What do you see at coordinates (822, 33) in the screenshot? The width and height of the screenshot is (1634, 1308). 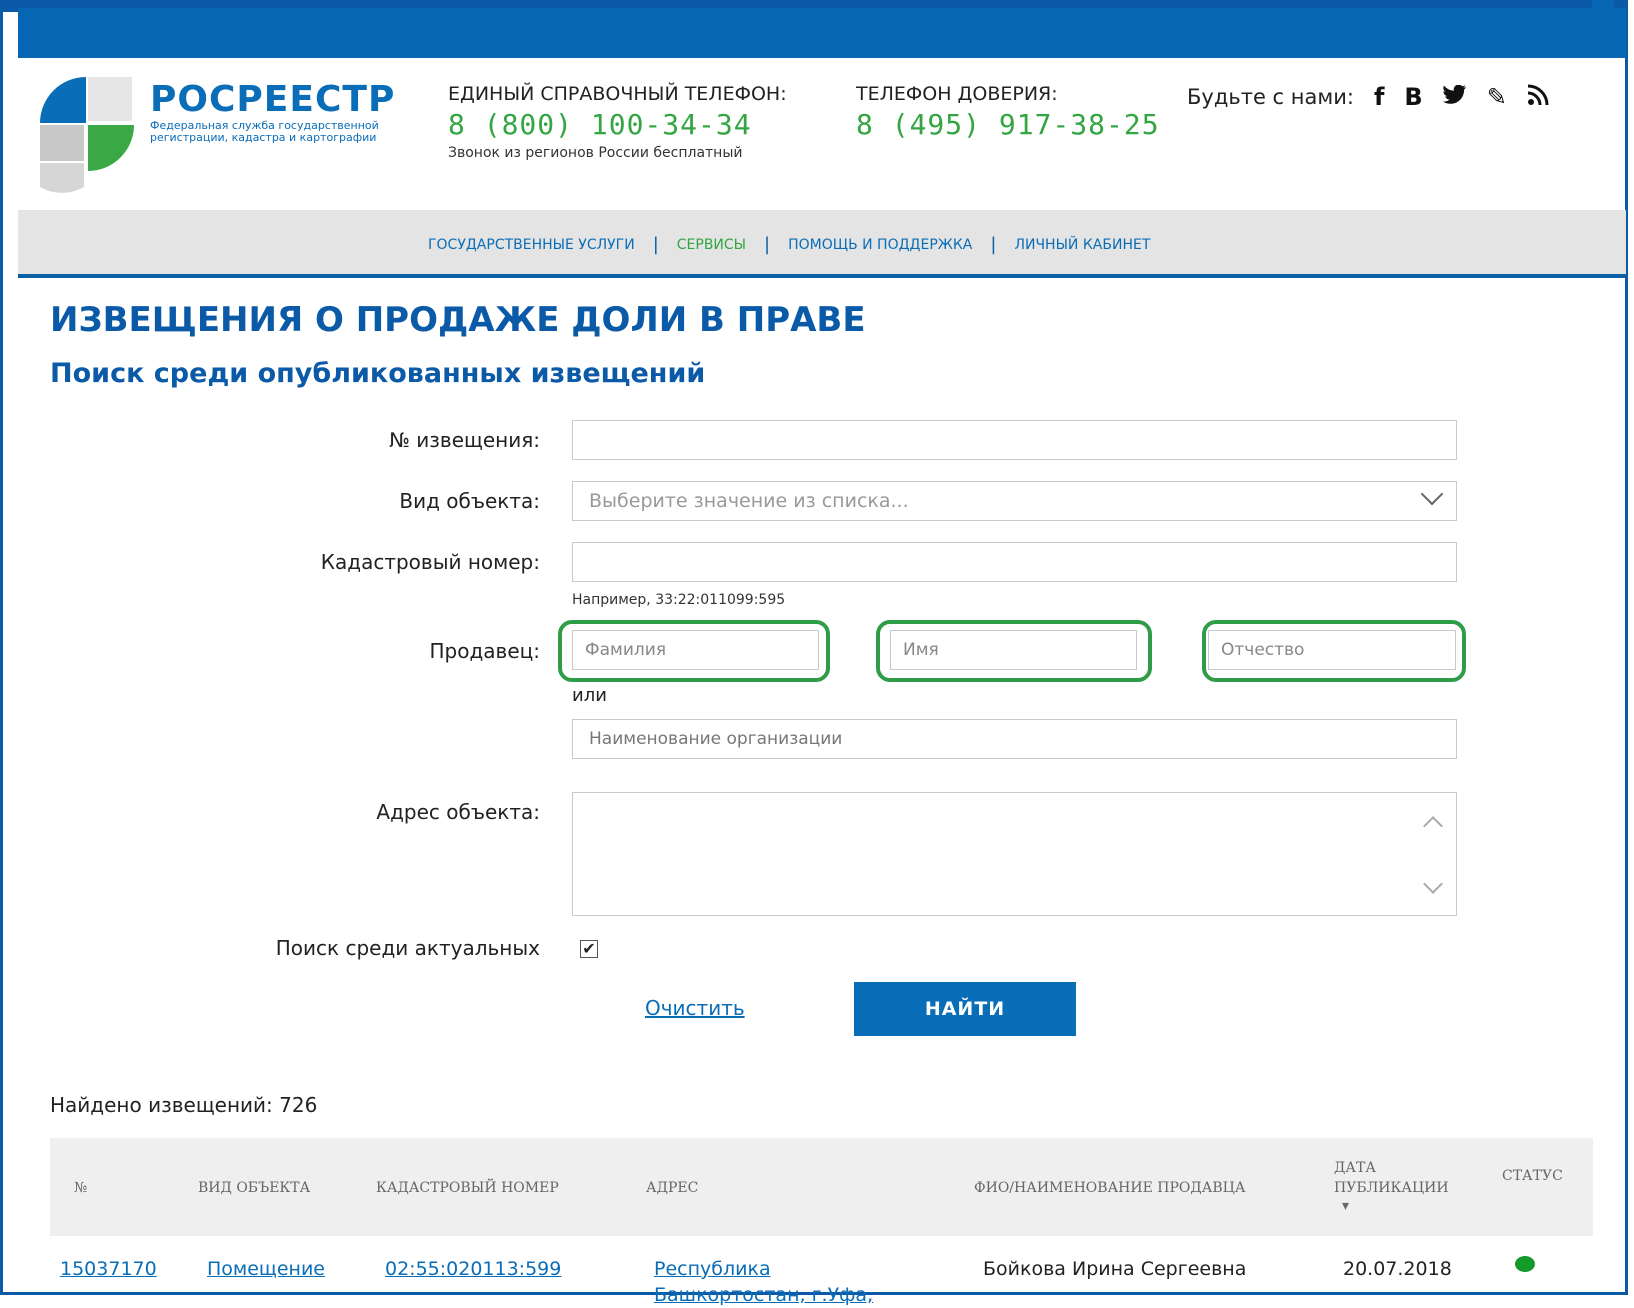 I see `top-bar` at bounding box center [822, 33].